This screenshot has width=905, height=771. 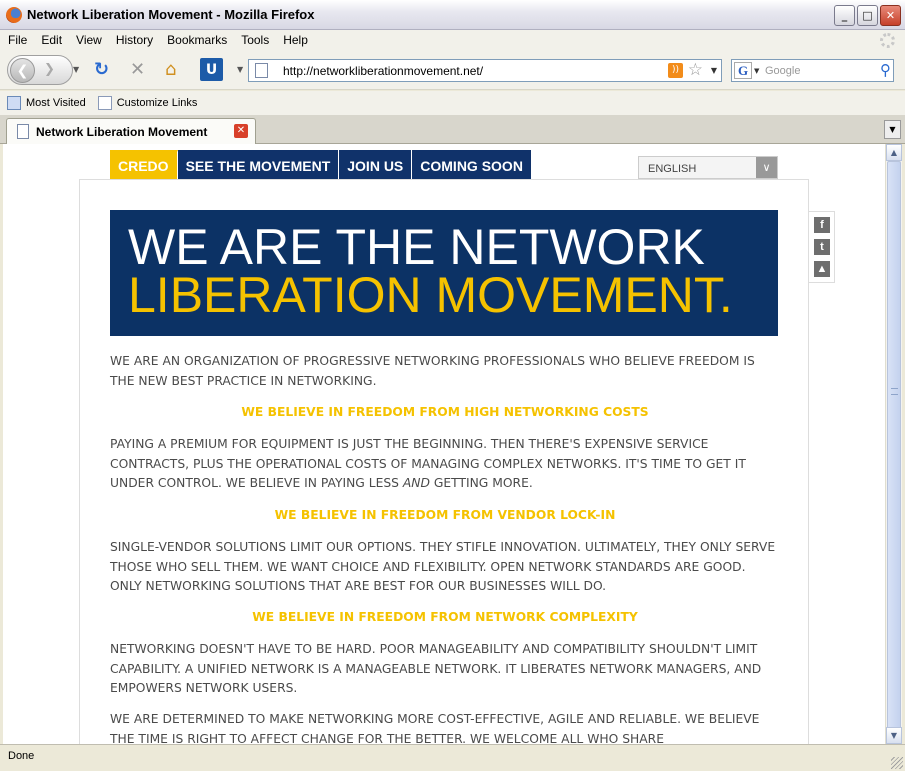 What do you see at coordinates (822, 269) in the screenshot?
I see `pdf-icon: ▲` at bounding box center [822, 269].